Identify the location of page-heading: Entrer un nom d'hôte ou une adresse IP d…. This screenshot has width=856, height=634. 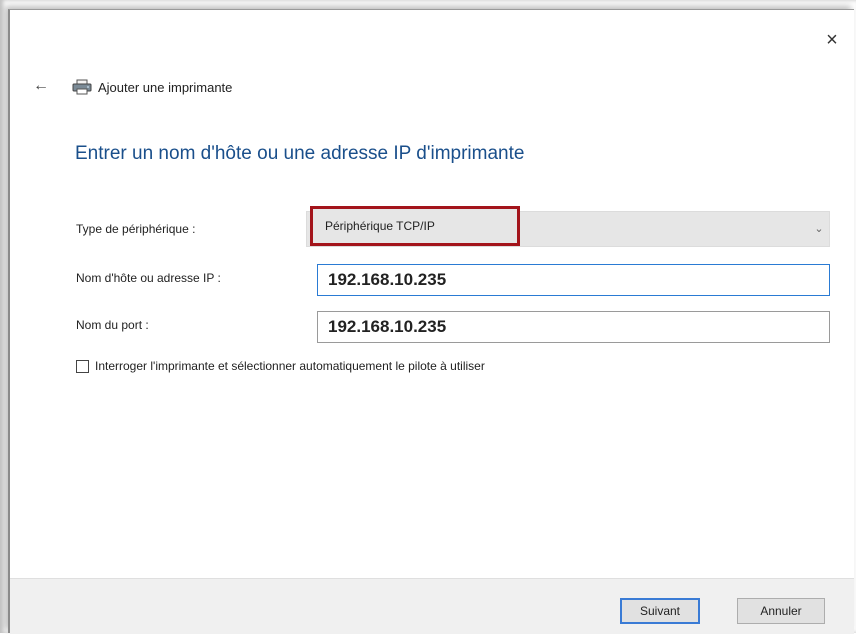
(300, 153).